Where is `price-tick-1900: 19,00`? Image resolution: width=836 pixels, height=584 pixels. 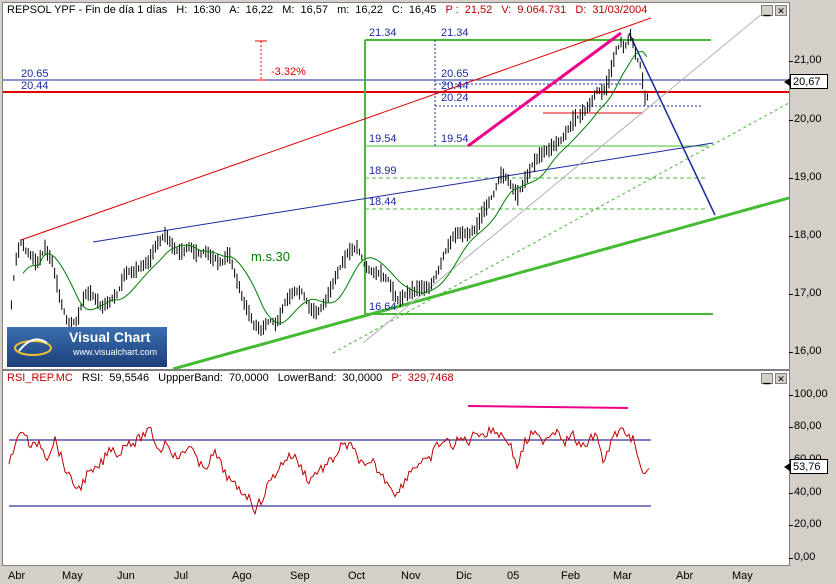 price-tick-1900: 19,00 is located at coordinates (805, 177).